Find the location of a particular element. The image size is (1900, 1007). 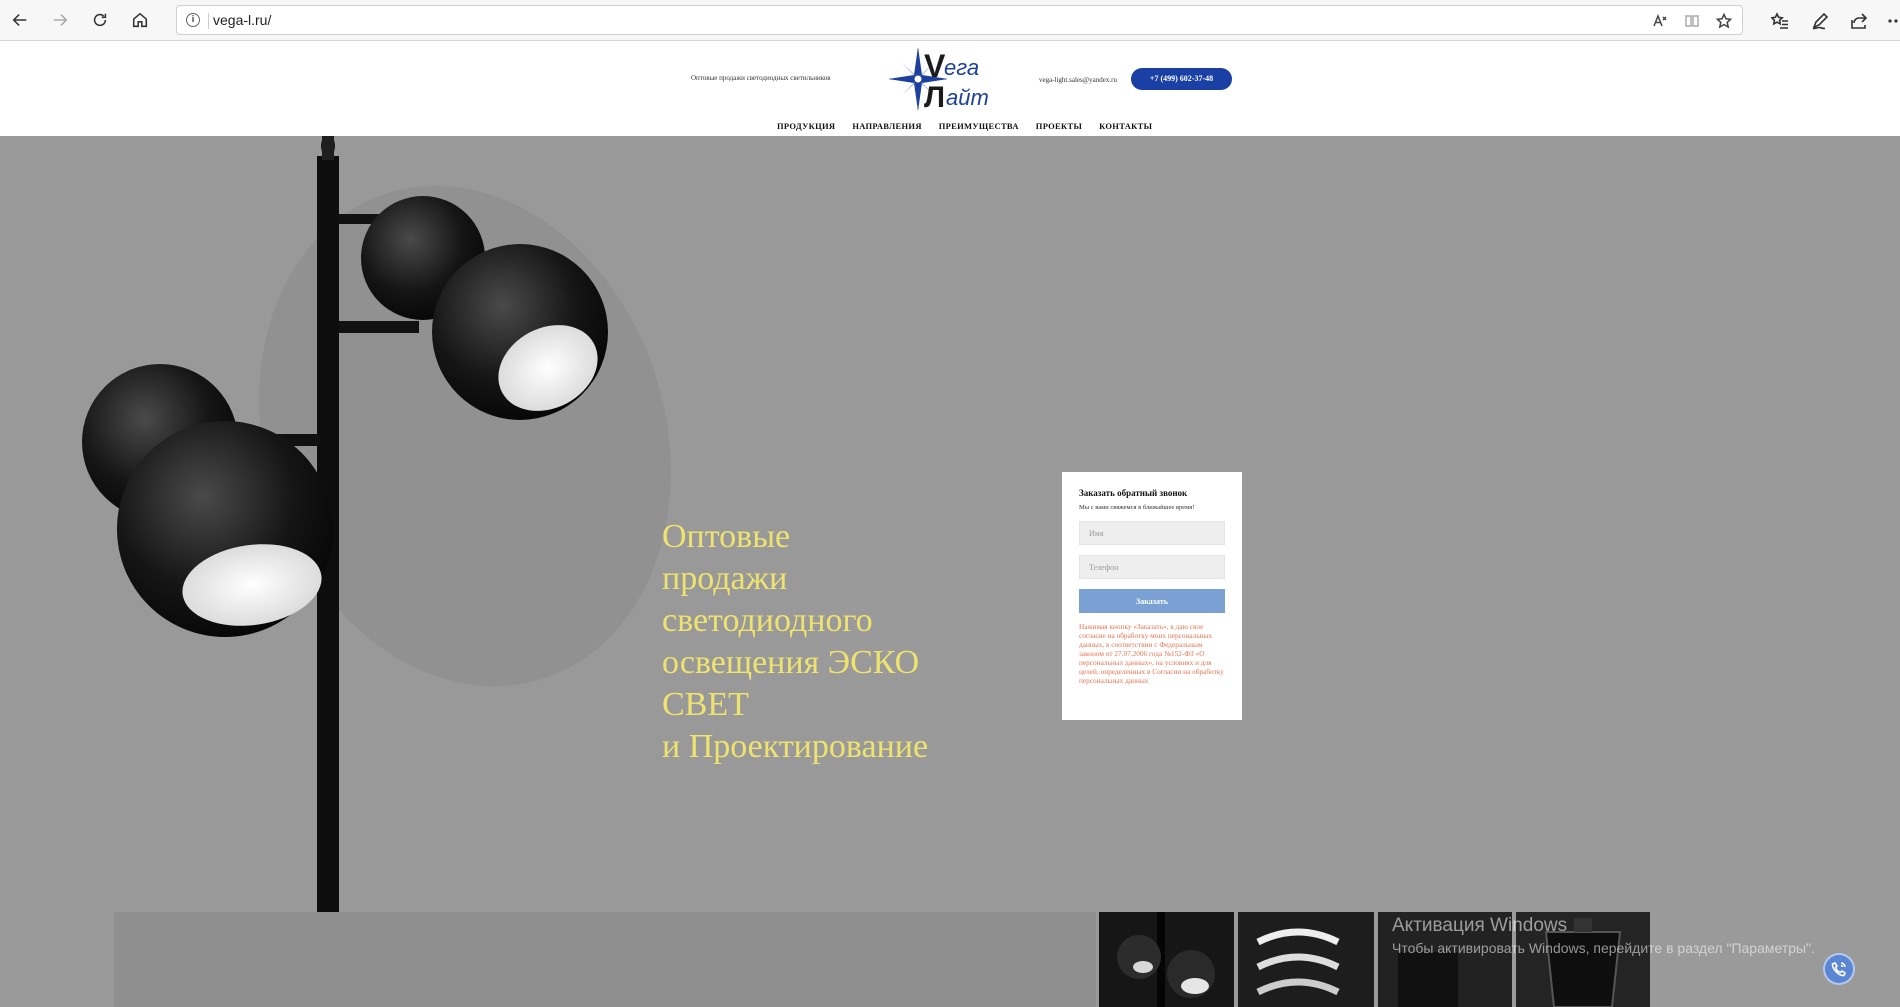

slider-panel is located at coordinates (605, 959).